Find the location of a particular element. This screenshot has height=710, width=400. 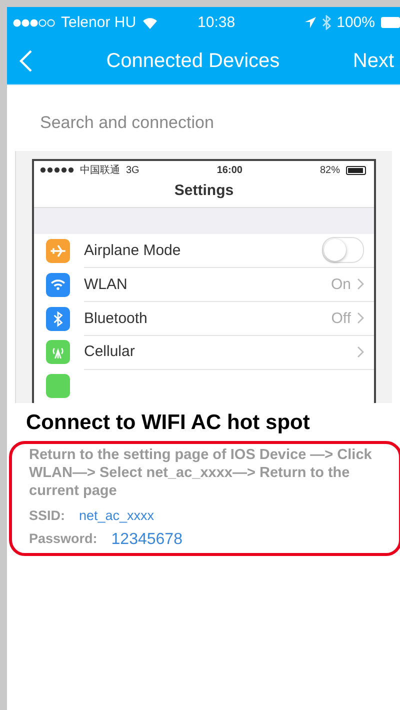

battery-percent: 82% is located at coordinates (330, 170).